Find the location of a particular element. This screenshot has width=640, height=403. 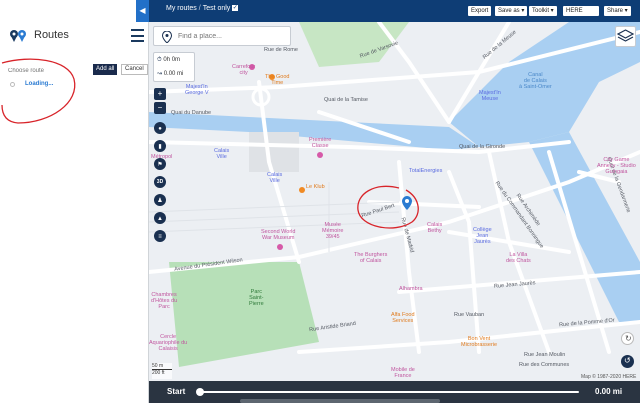

routes-logo-icon is located at coordinates (18, 36).